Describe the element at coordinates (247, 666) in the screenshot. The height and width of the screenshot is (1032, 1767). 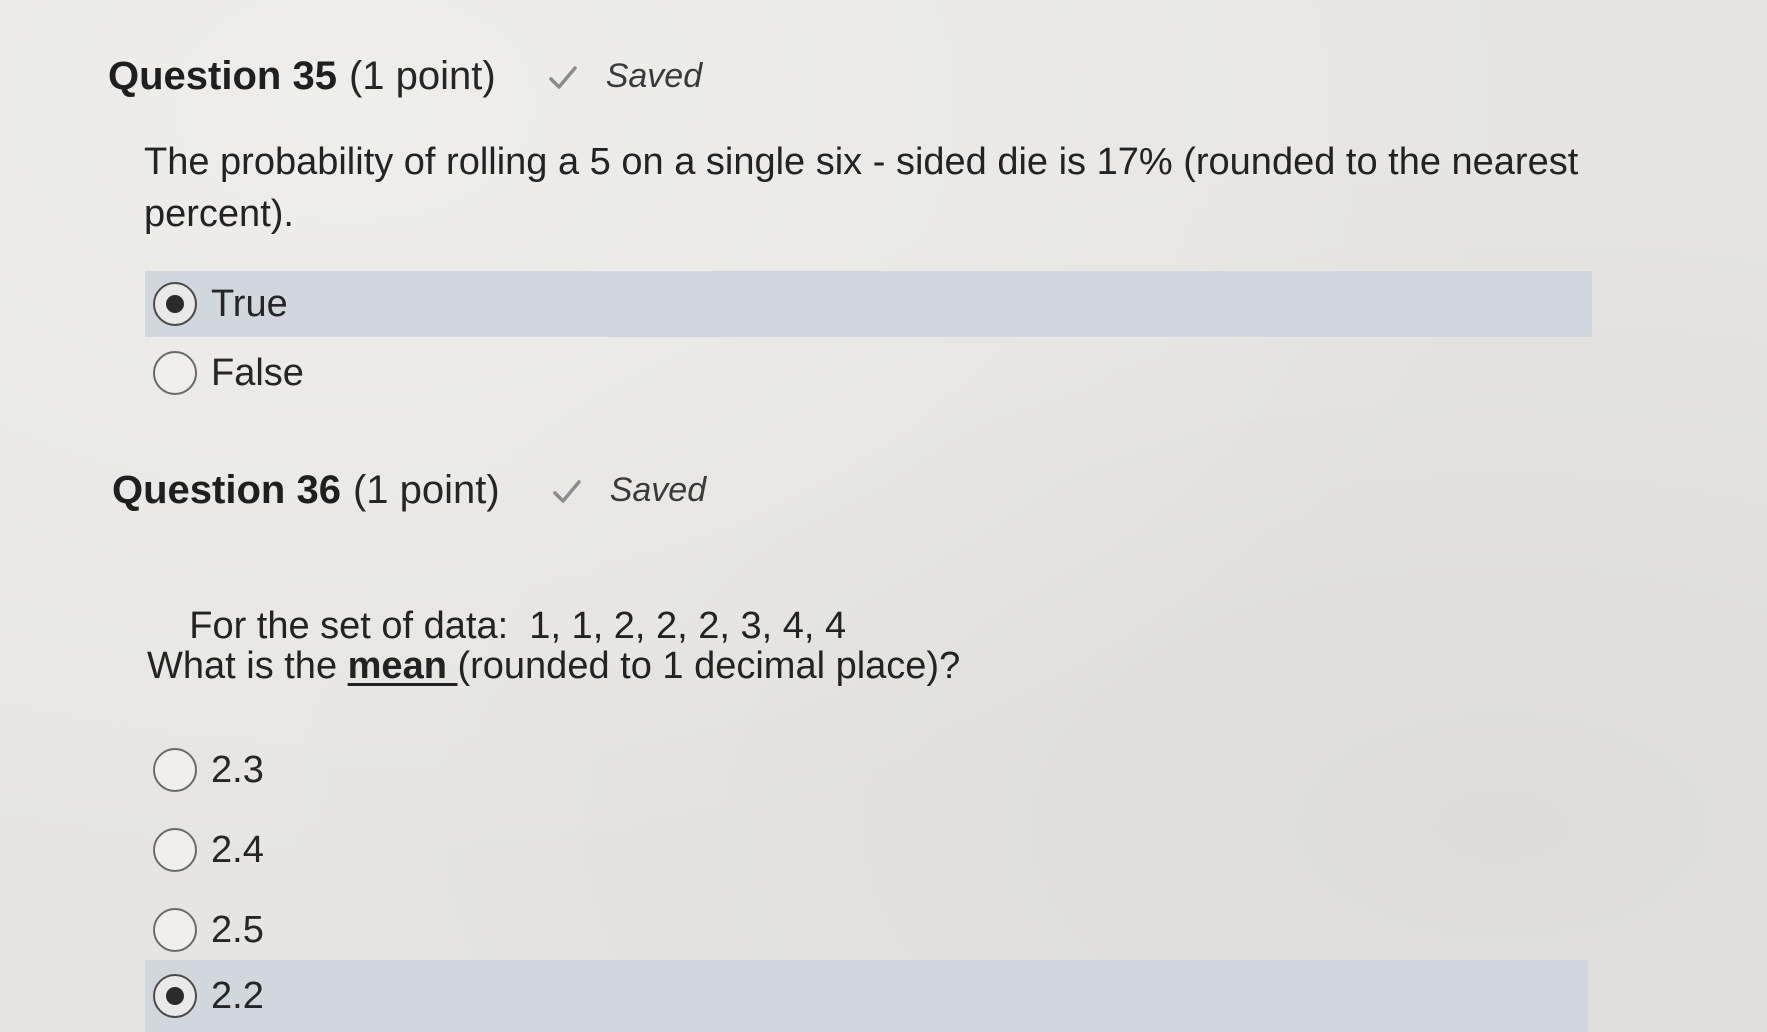
I see `prompt-prefix: What is the` at that location.